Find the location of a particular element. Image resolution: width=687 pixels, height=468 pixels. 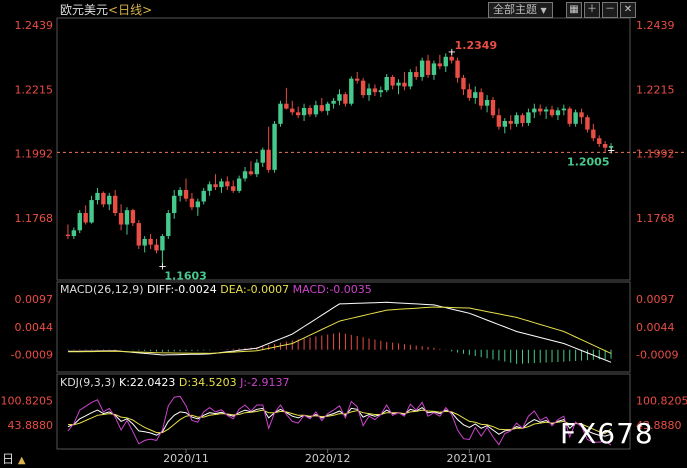

timeframe-selector: 日 ▲ is located at coordinates (14, 460).